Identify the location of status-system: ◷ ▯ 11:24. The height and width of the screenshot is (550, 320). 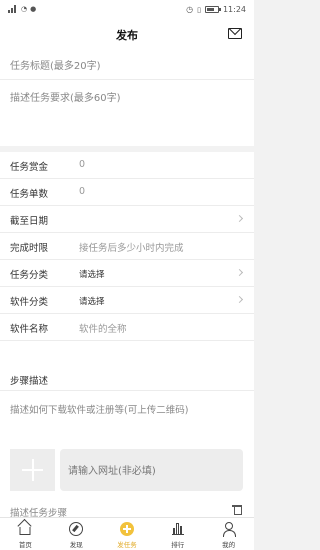
(216, 9).